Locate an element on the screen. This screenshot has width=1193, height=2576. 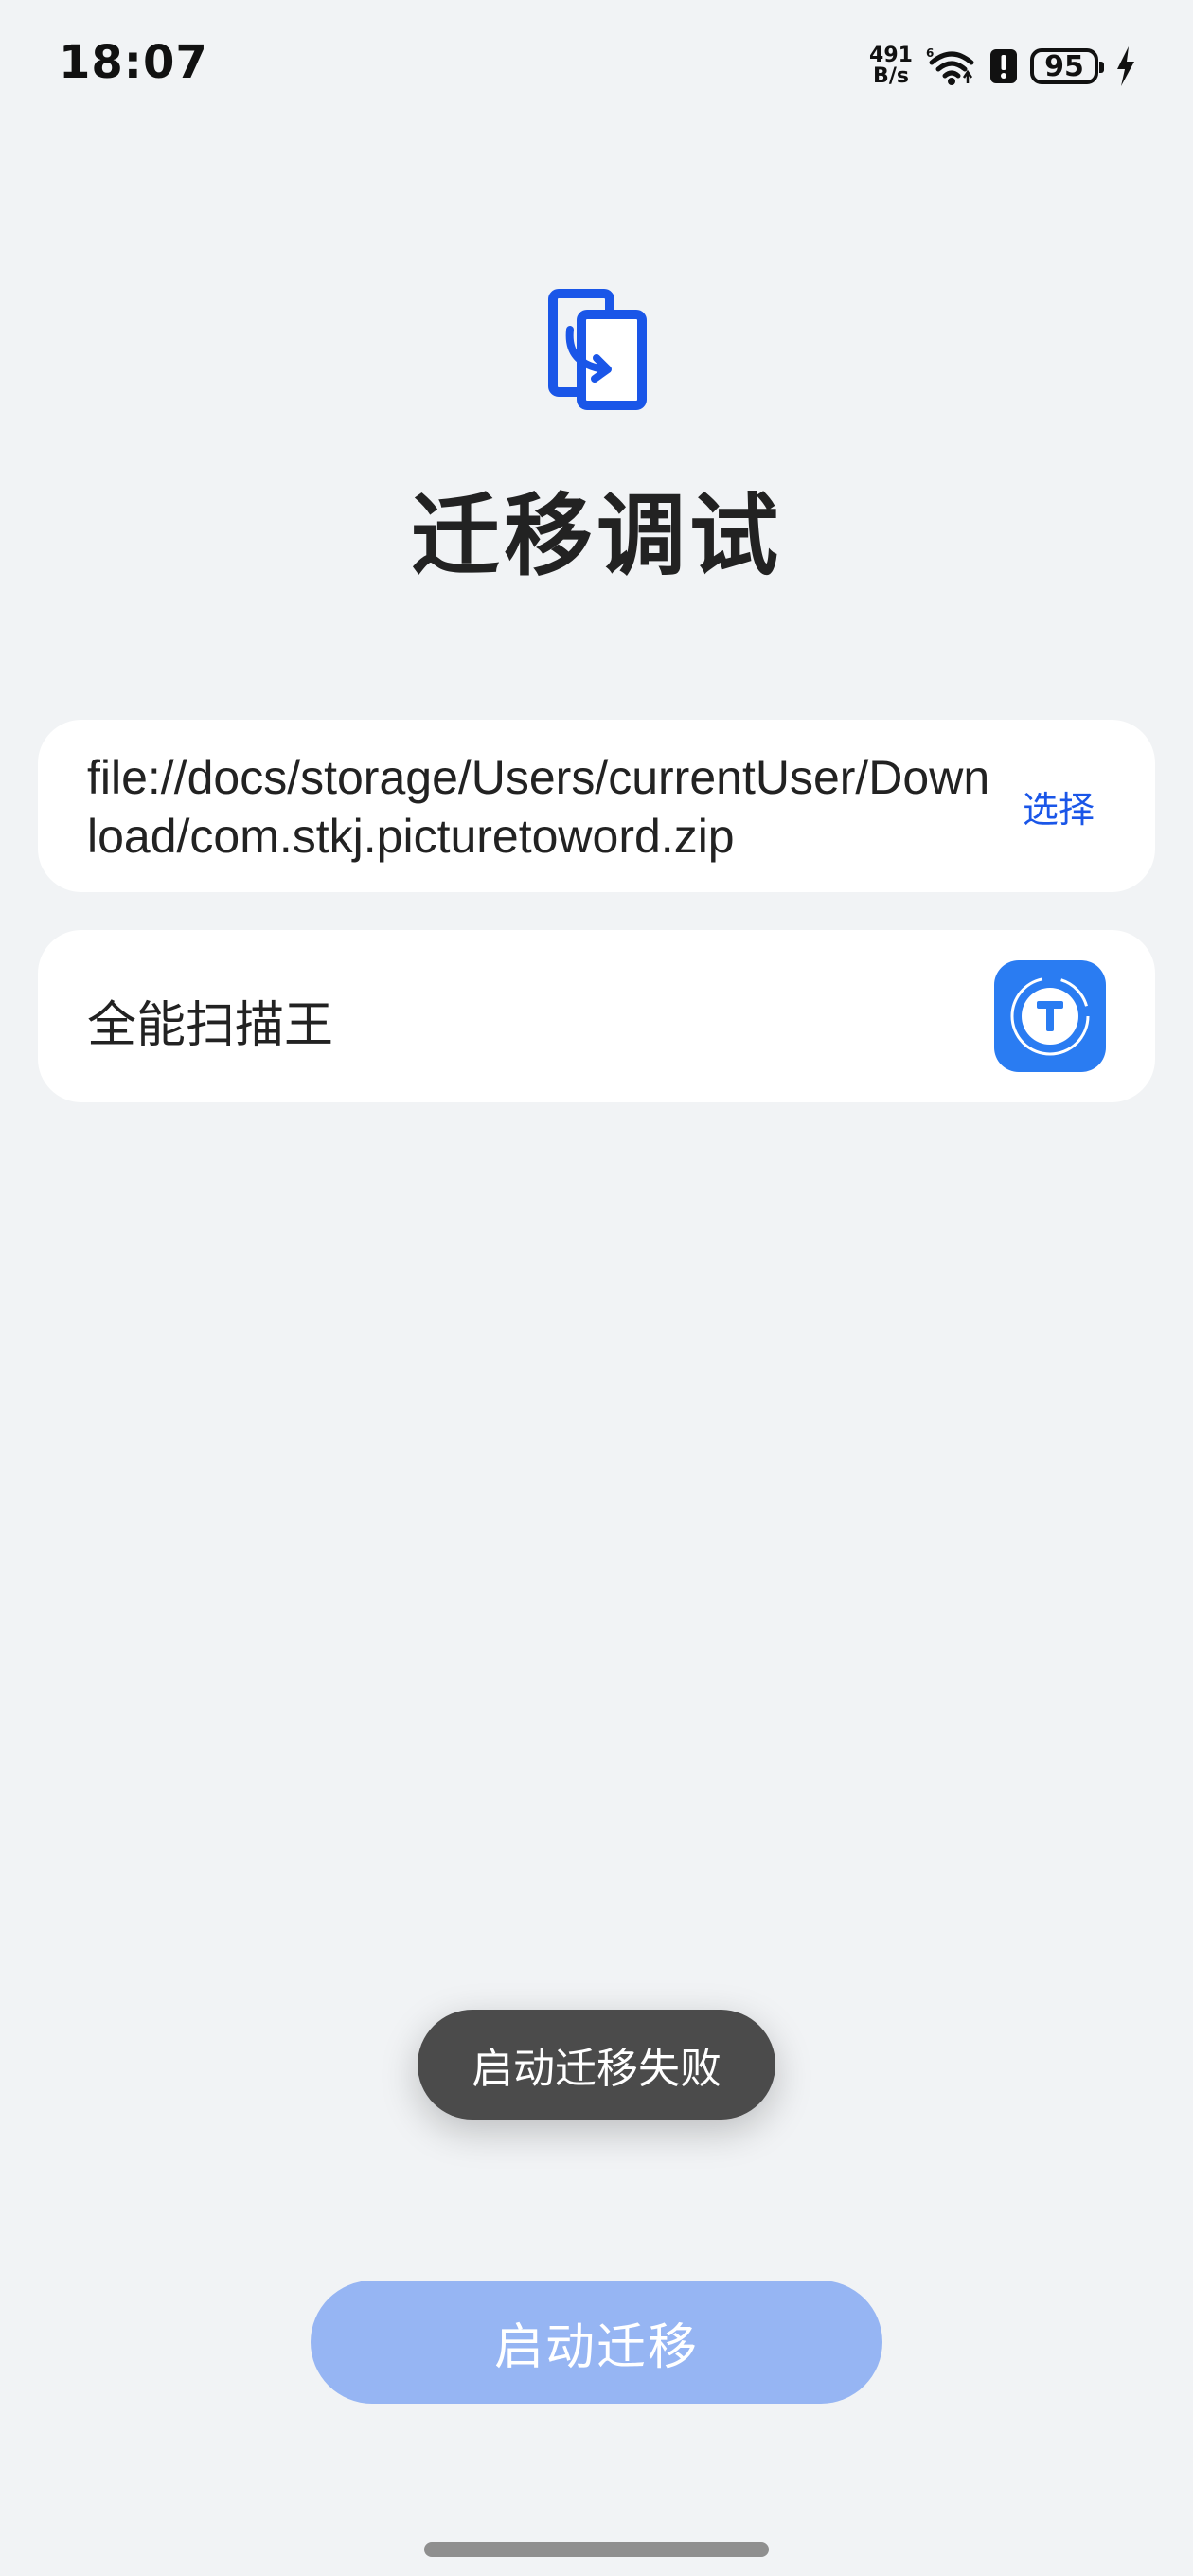
toast-message: 启动迁移失败 is located at coordinates (596, 2069).